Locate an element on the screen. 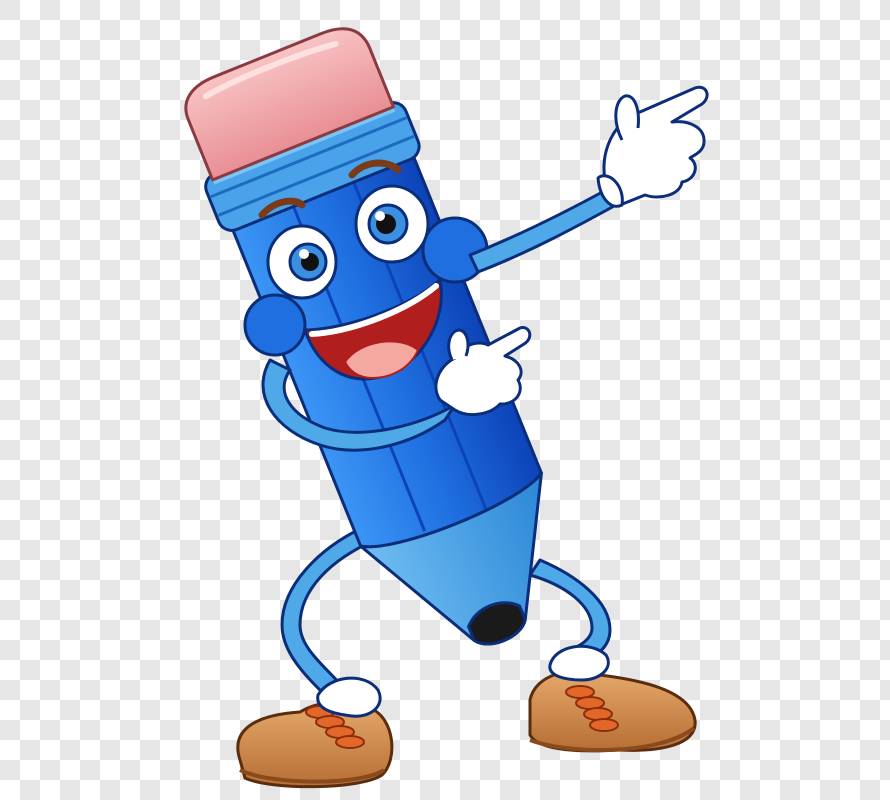  right-eye-icon is located at coordinates (392, 224).